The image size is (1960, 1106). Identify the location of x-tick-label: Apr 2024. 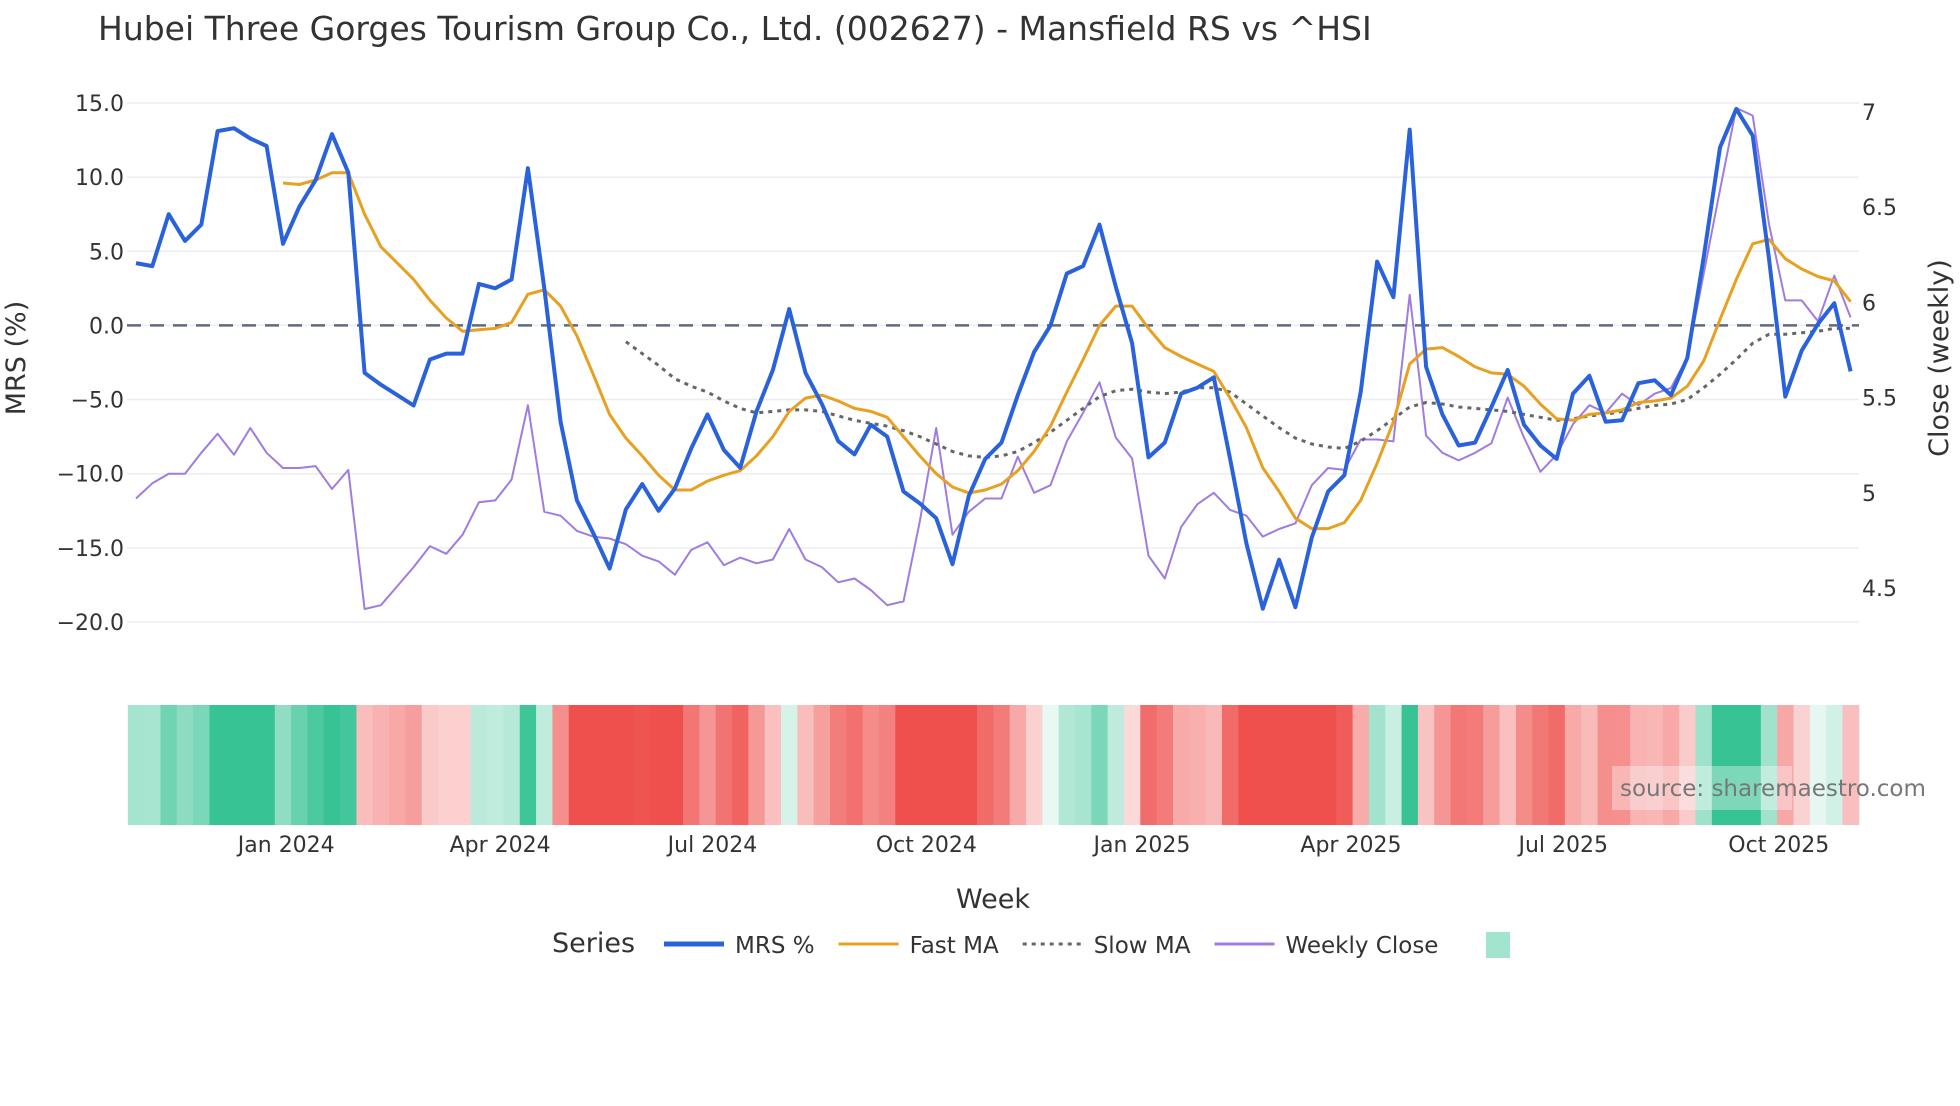
(500, 845).